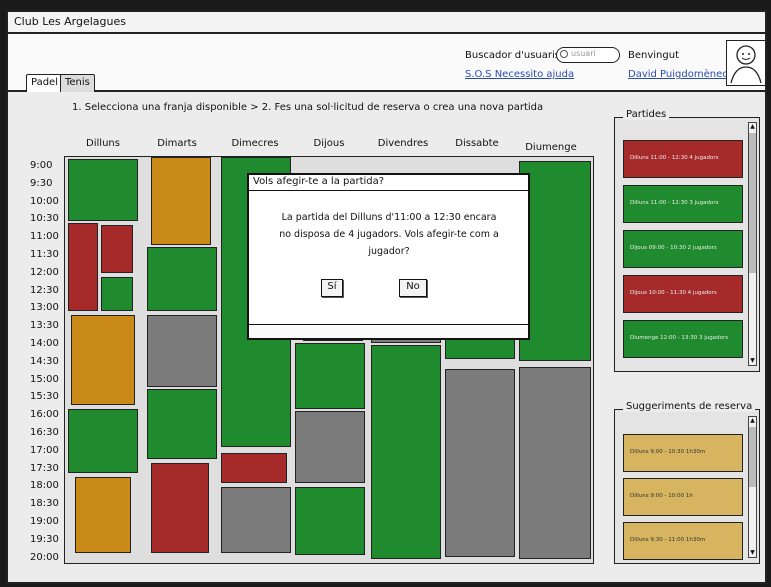 This screenshot has width=771, height=587. What do you see at coordinates (689, 406) in the screenshot?
I see `suggeriments-title: Suggeriments de reserva` at bounding box center [689, 406].